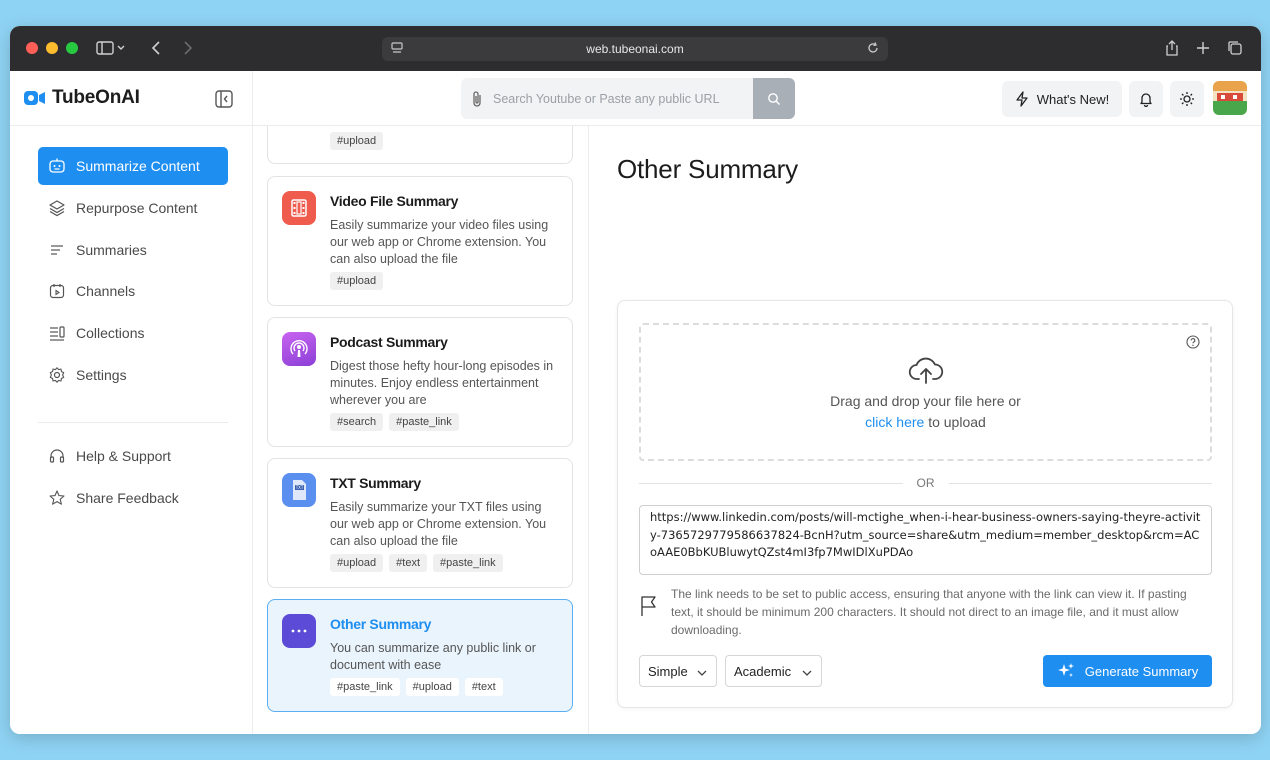  What do you see at coordinates (357, 422) in the screenshot?
I see `tag: #search` at bounding box center [357, 422].